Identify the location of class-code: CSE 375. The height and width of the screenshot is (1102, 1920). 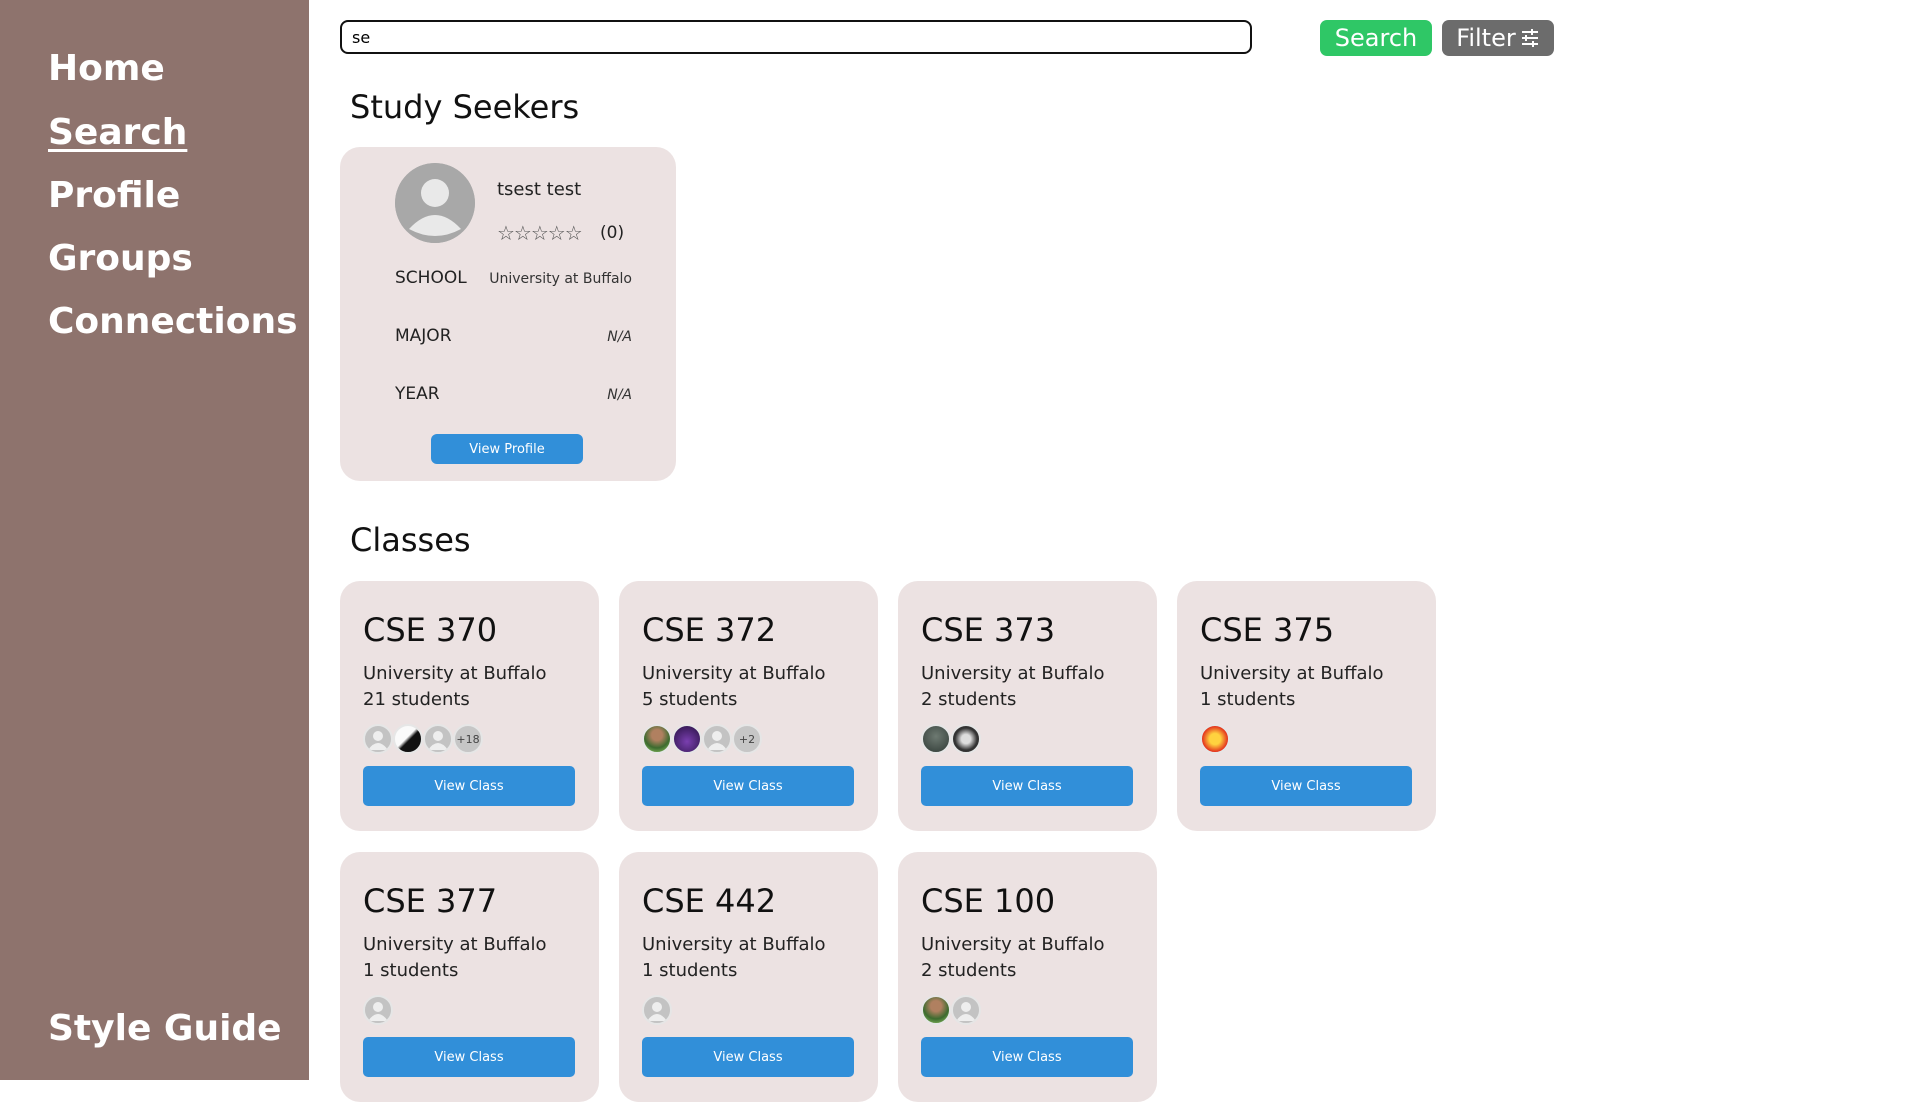
(1267, 630).